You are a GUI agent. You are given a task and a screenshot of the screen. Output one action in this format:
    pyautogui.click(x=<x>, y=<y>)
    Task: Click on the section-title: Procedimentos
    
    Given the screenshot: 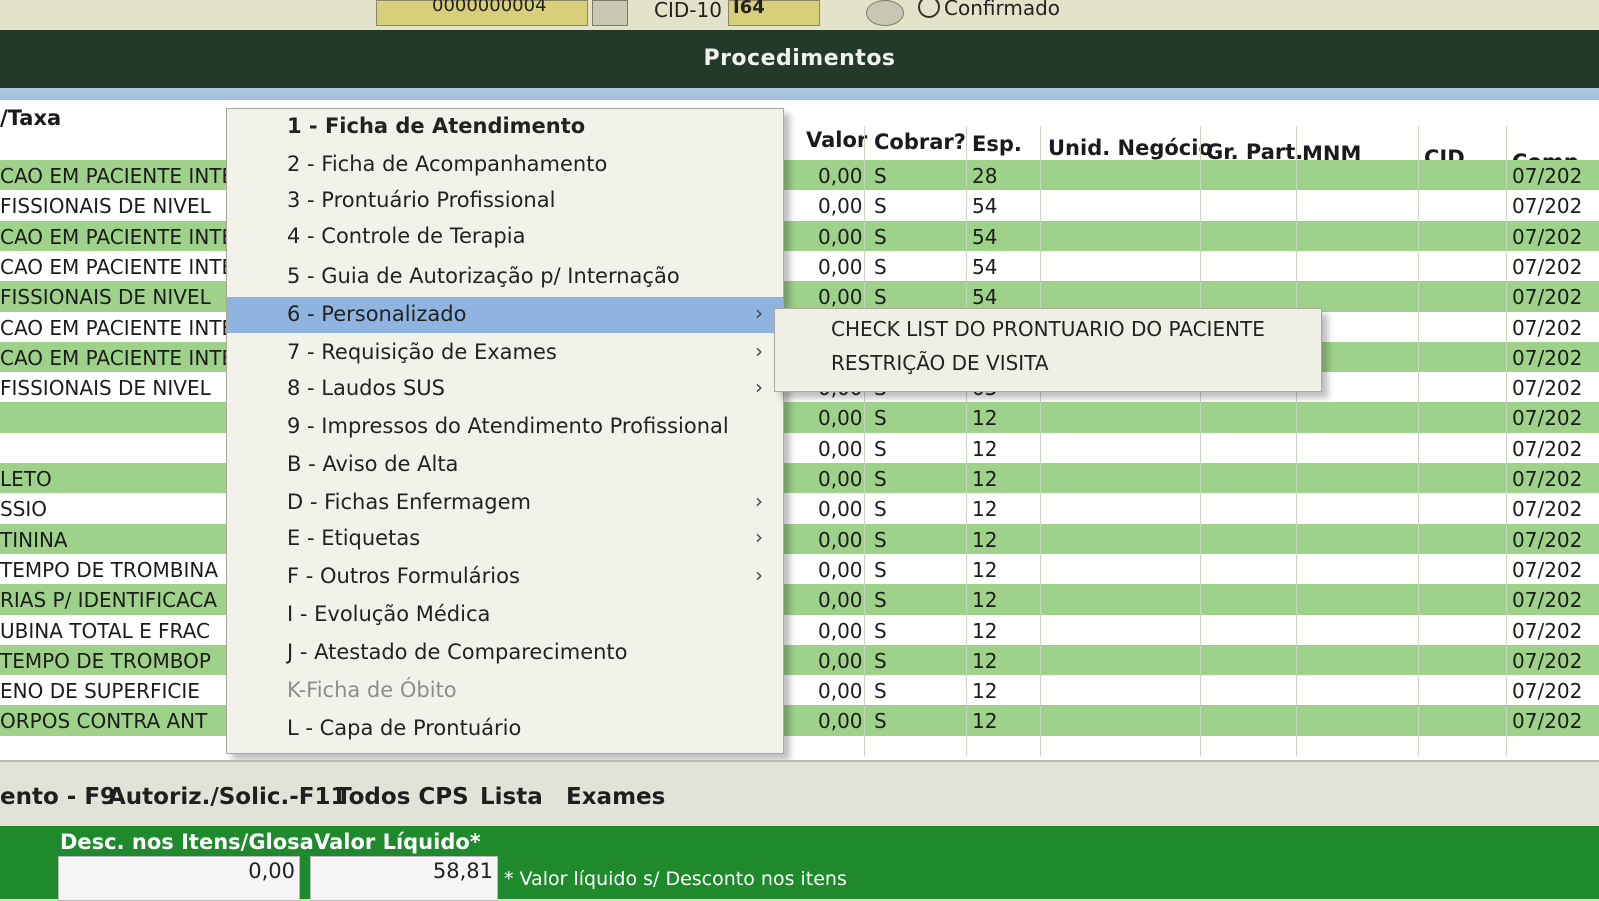 What is the action you would take?
    pyautogui.click(x=799, y=58)
    